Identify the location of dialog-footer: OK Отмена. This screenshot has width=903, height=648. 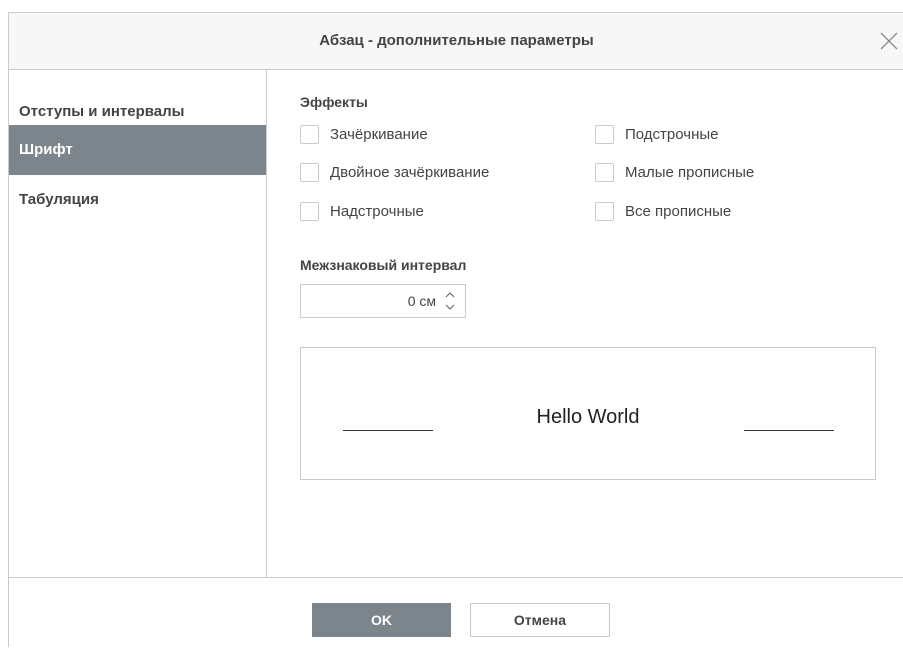
(456, 612).